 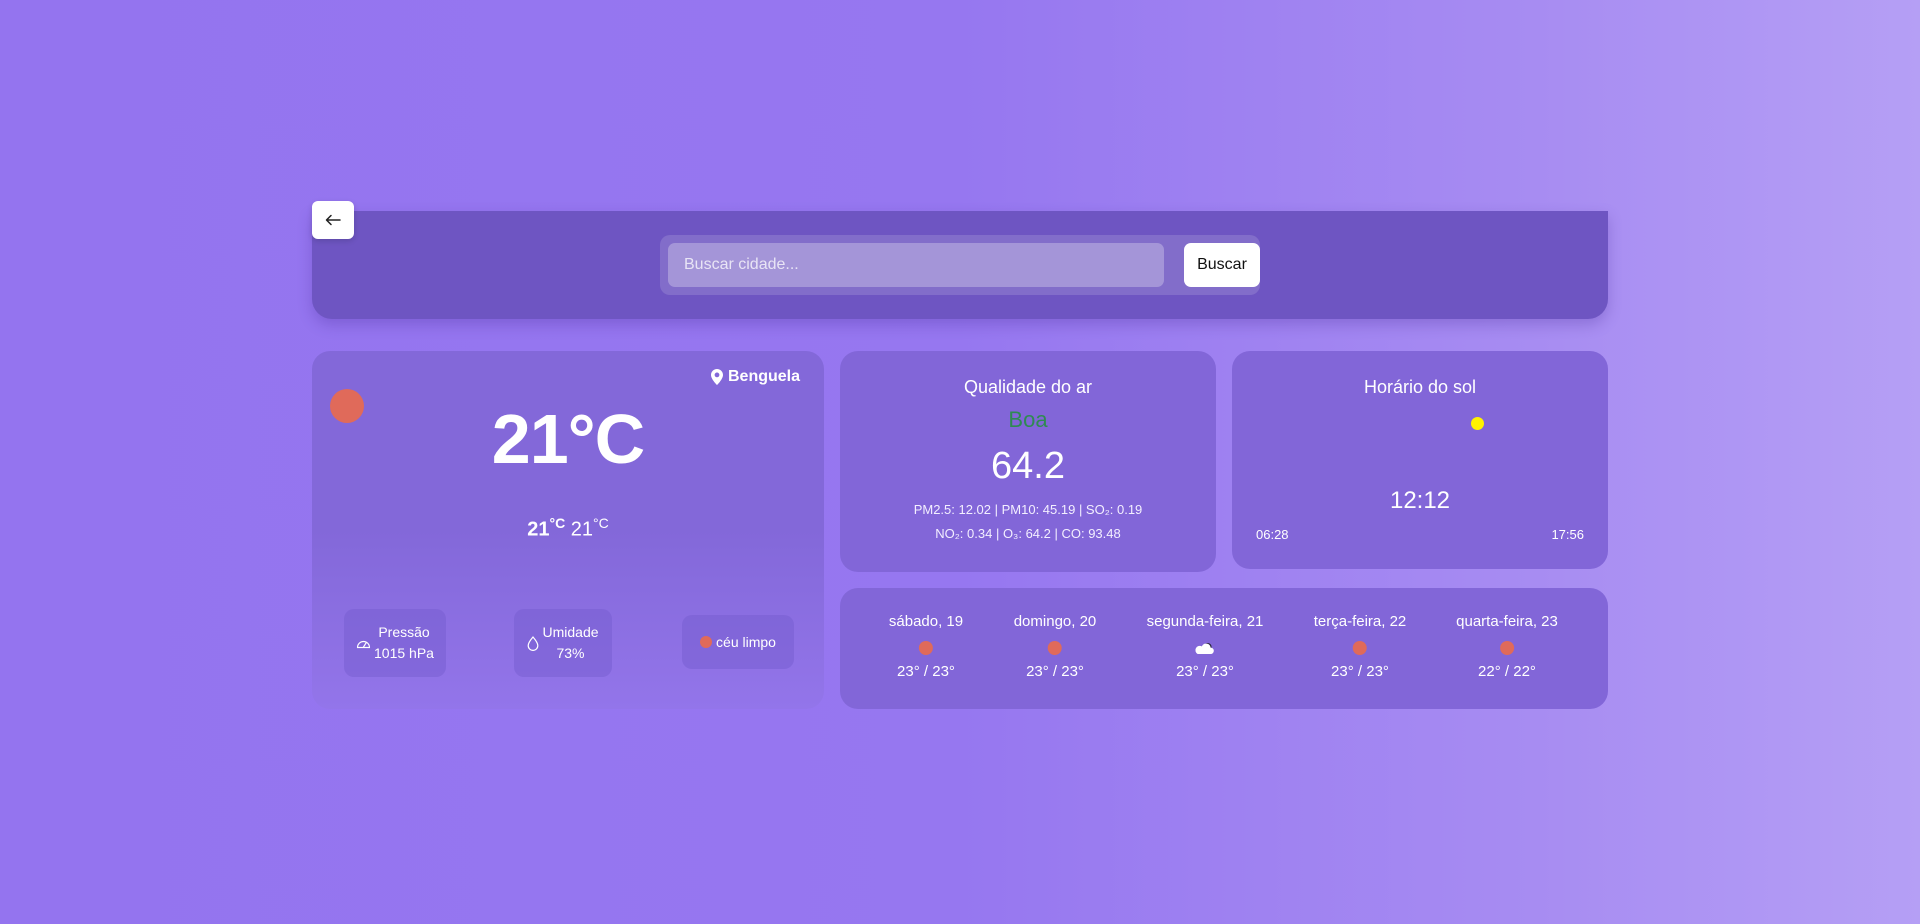 I want to click on forecast-day: segunda-feira, 21 23° / 23°, so click(x=1205, y=646).